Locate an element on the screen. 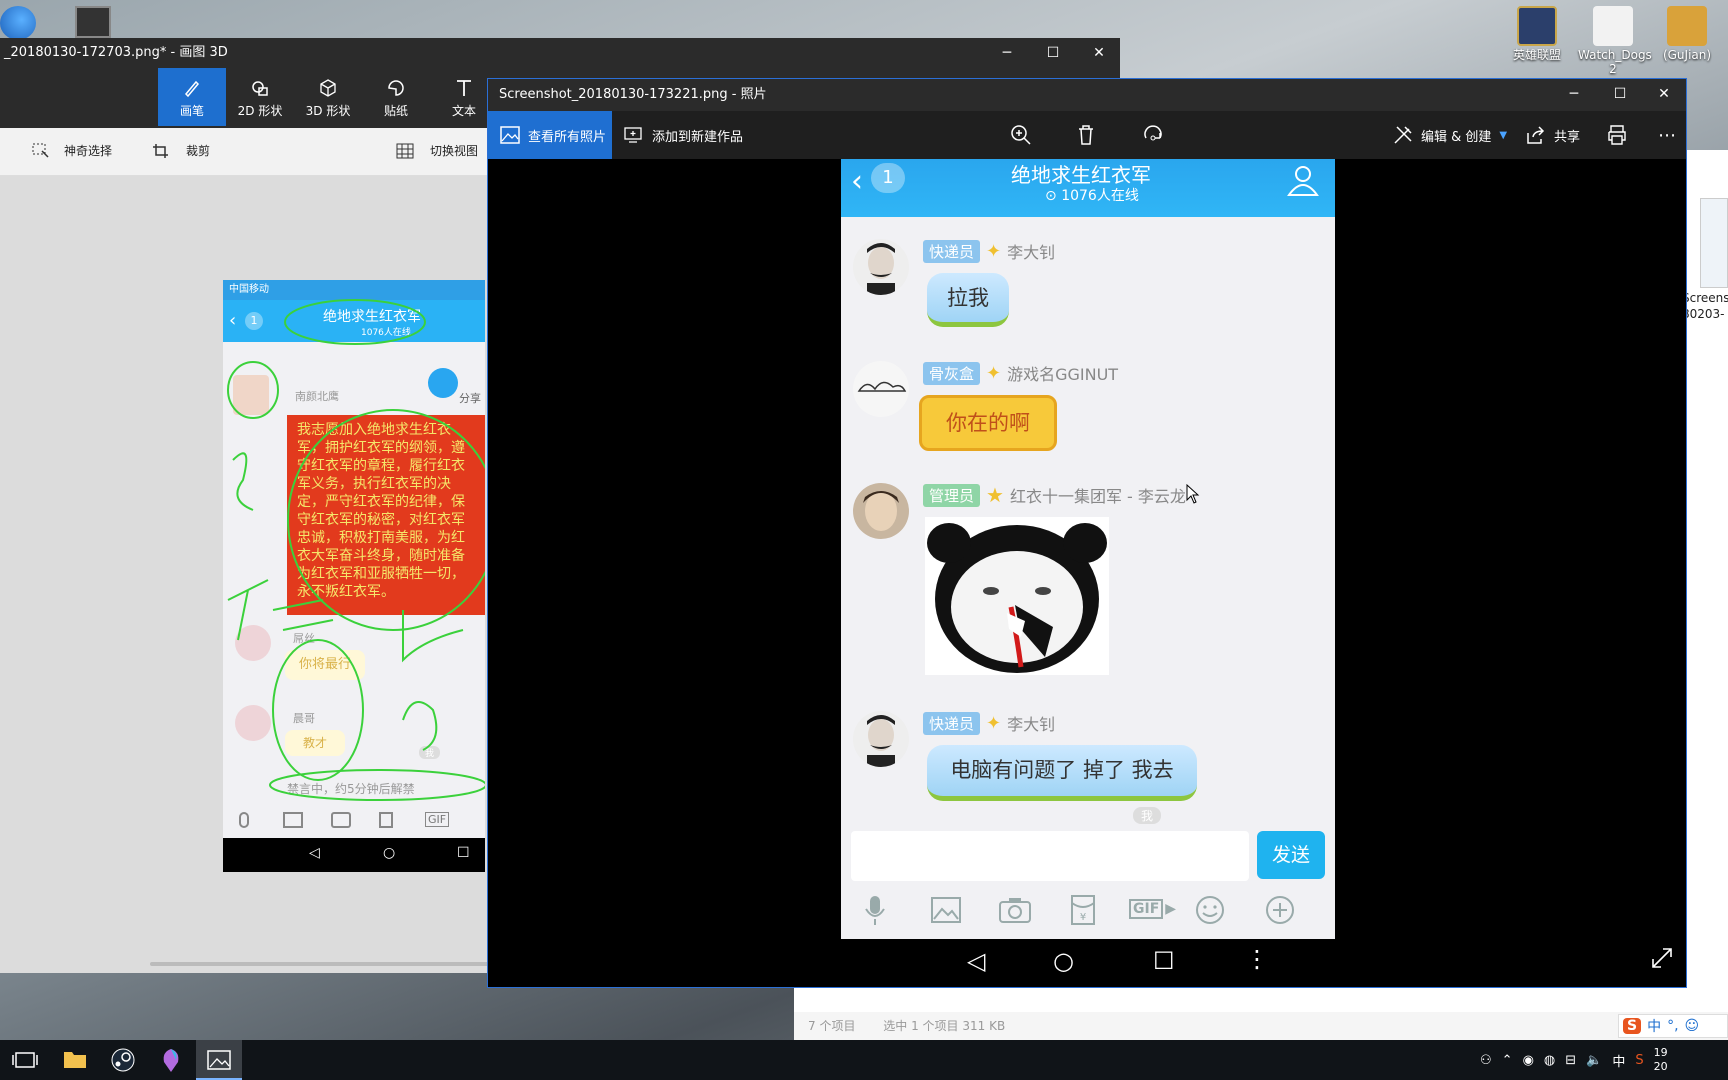 Image resolution: width=1728 pixels, height=1080 pixels. message-bubble: 电脑有问题了 掉了 我去 is located at coordinates (1062, 773).